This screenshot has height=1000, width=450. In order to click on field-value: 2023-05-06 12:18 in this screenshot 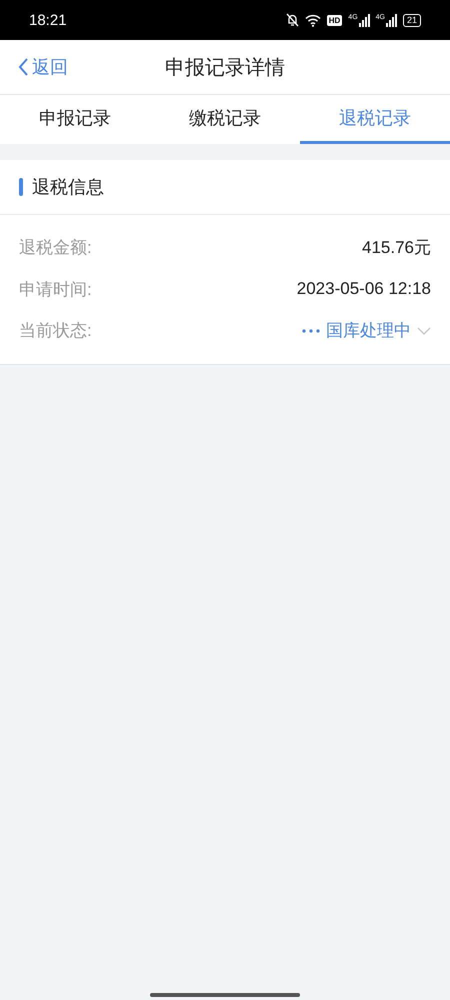, I will do `click(363, 289)`.